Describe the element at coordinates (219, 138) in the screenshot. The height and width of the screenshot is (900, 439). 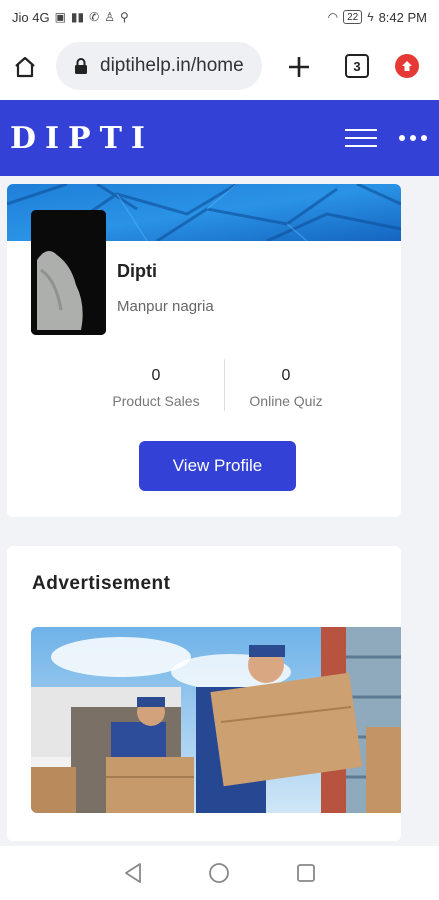
I see `site-header: DIPTI` at that location.